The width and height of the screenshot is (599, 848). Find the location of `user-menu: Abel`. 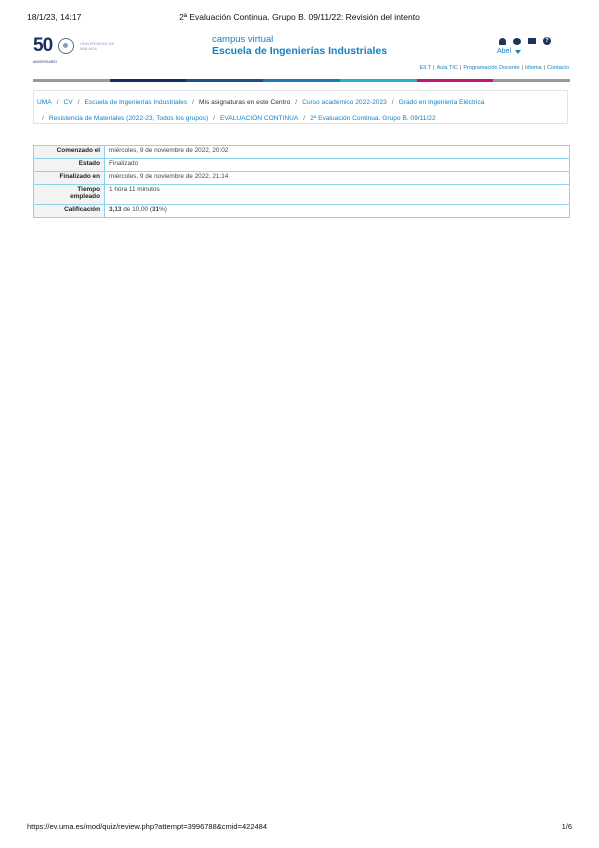

user-menu: Abel is located at coordinates (509, 51).